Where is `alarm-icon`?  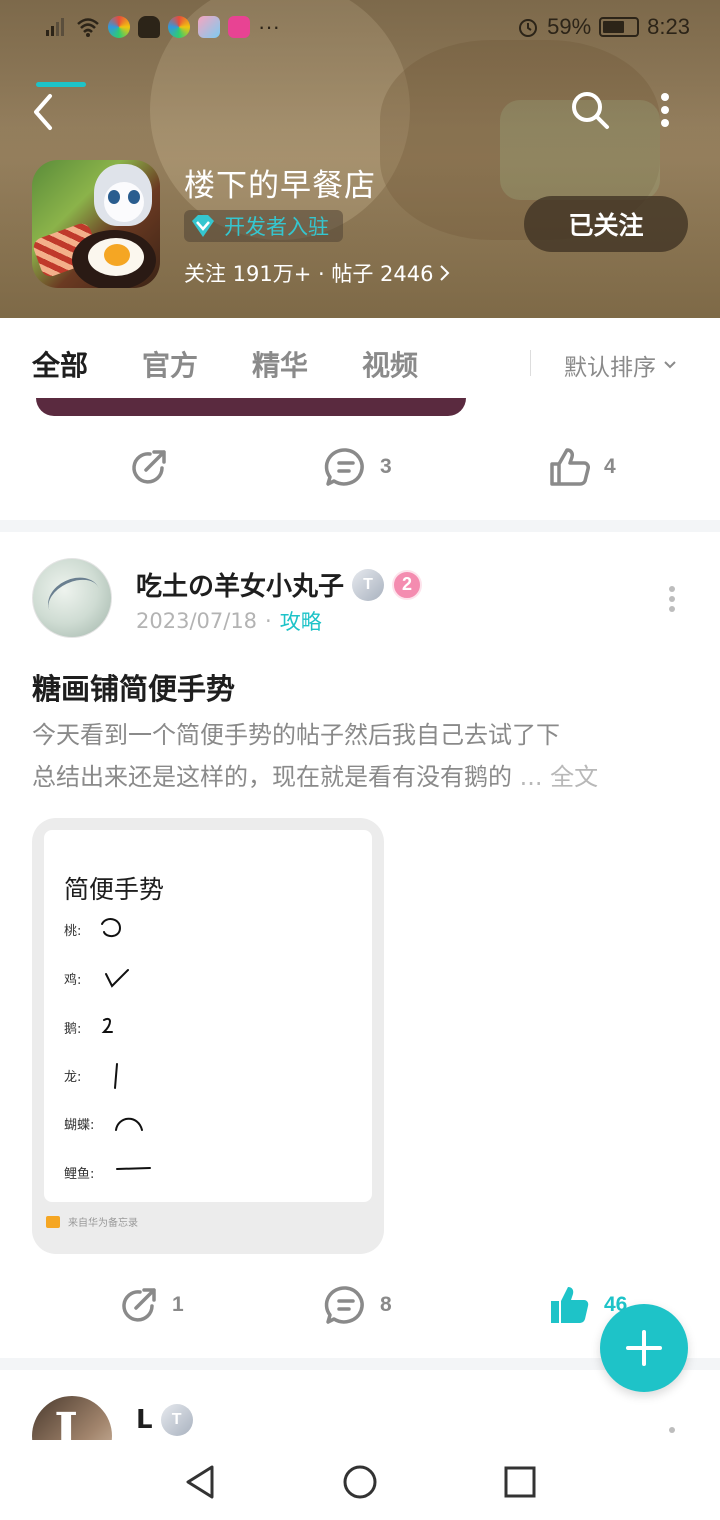
alarm-icon is located at coordinates (528, 28).